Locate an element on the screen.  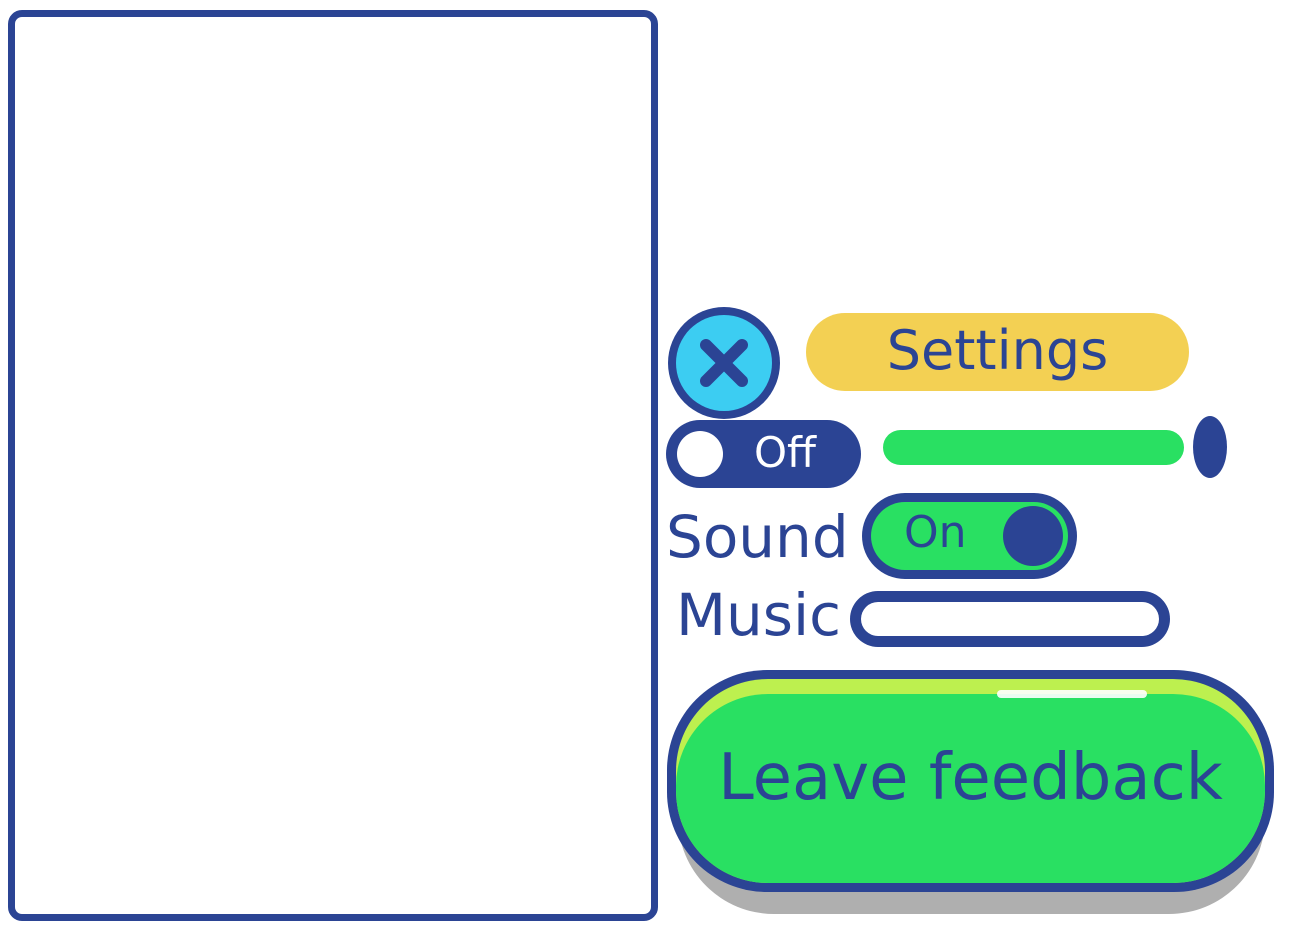
sound-toggle-track: On is located at coordinates (969, 536).